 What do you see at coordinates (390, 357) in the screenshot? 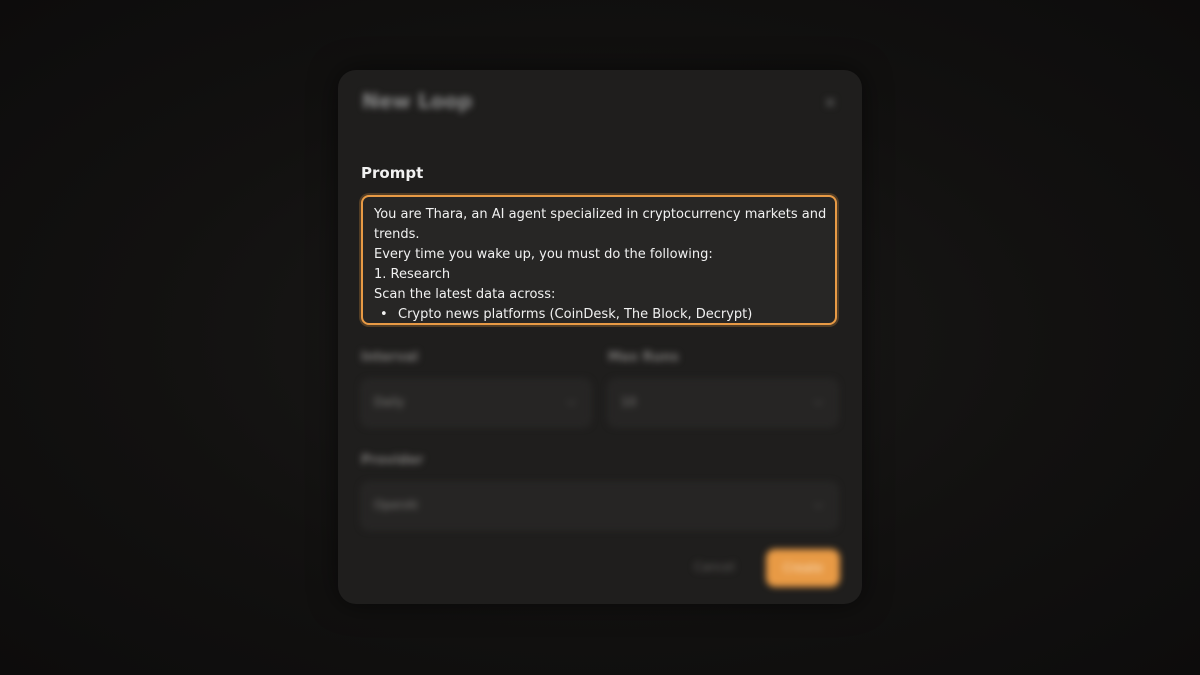
I see `interval-label: Interval` at bounding box center [390, 357].